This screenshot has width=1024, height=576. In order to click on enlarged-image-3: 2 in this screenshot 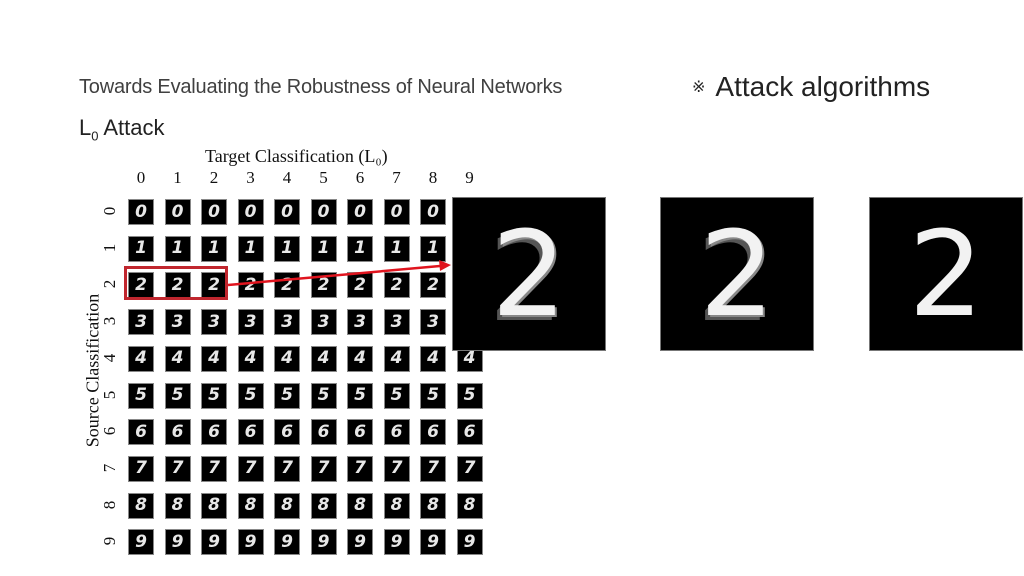, I will do `click(946, 274)`.